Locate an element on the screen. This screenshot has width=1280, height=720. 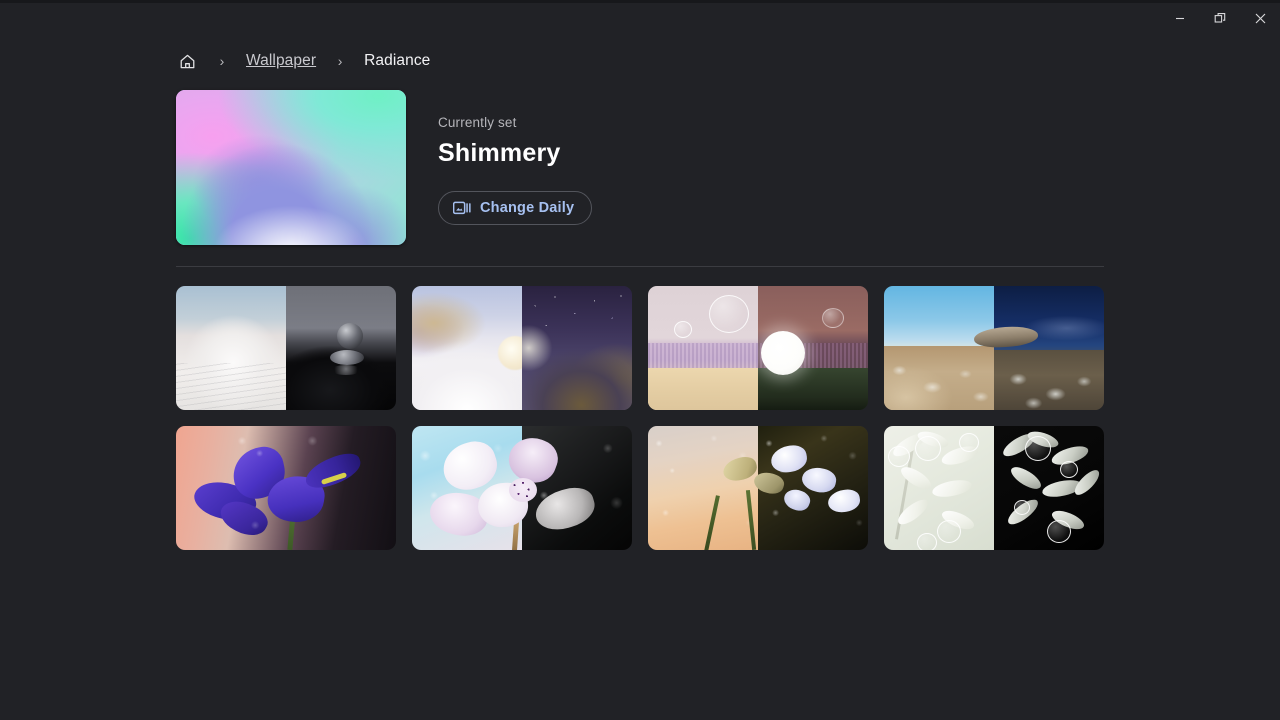
current-wallpaper-section: Currently set Shimmery Change Daily is located at coordinates (384, 167).